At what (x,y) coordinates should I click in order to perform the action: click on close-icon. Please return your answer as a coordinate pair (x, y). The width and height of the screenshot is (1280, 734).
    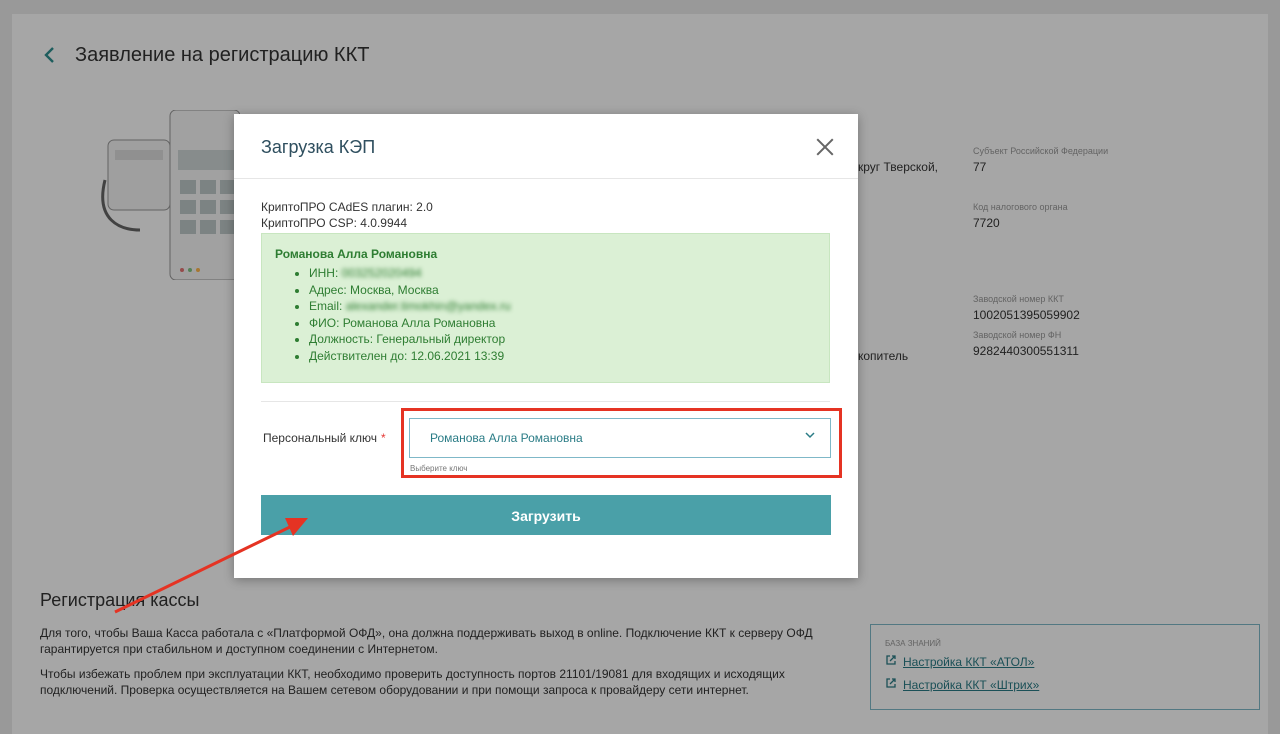
    Looking at the image, I should click on (825, 147).